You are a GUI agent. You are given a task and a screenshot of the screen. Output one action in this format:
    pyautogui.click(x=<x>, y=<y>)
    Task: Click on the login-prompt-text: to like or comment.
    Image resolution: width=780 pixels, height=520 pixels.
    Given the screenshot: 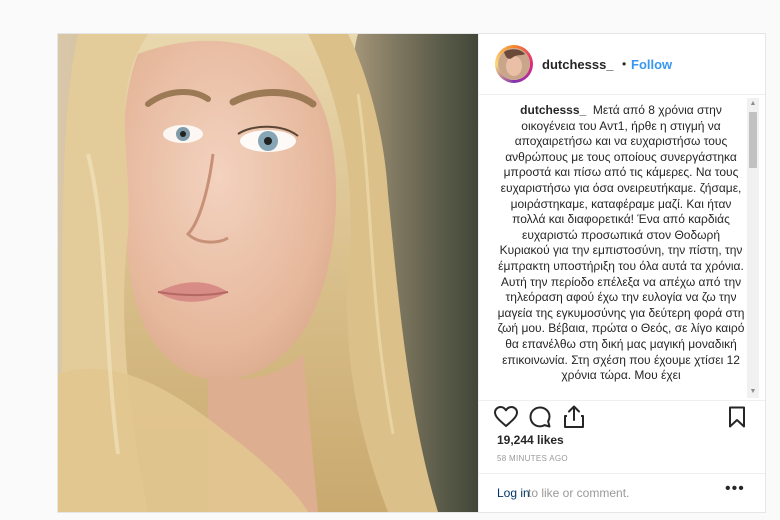 What is the action you would take?
    pyautogui.click(x=579, y=493)
    